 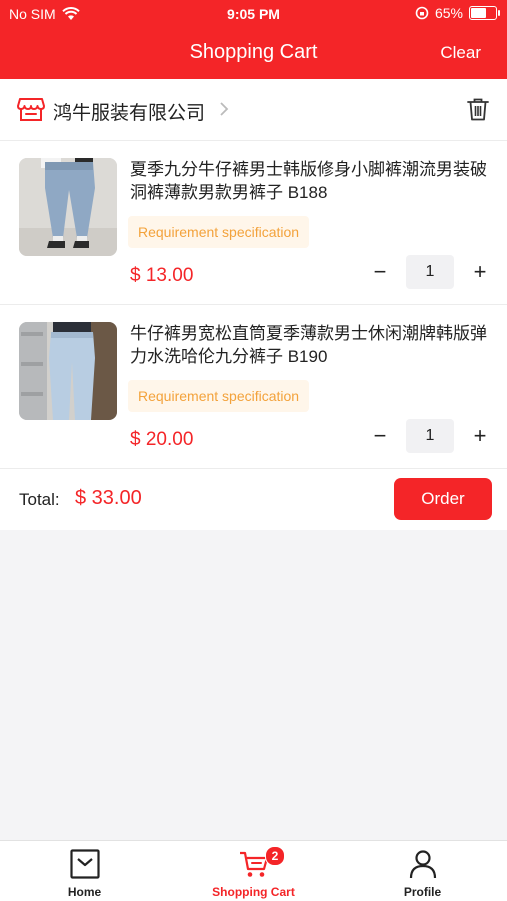 I want to click on tab-label: Home, so click(x=84, y=892).